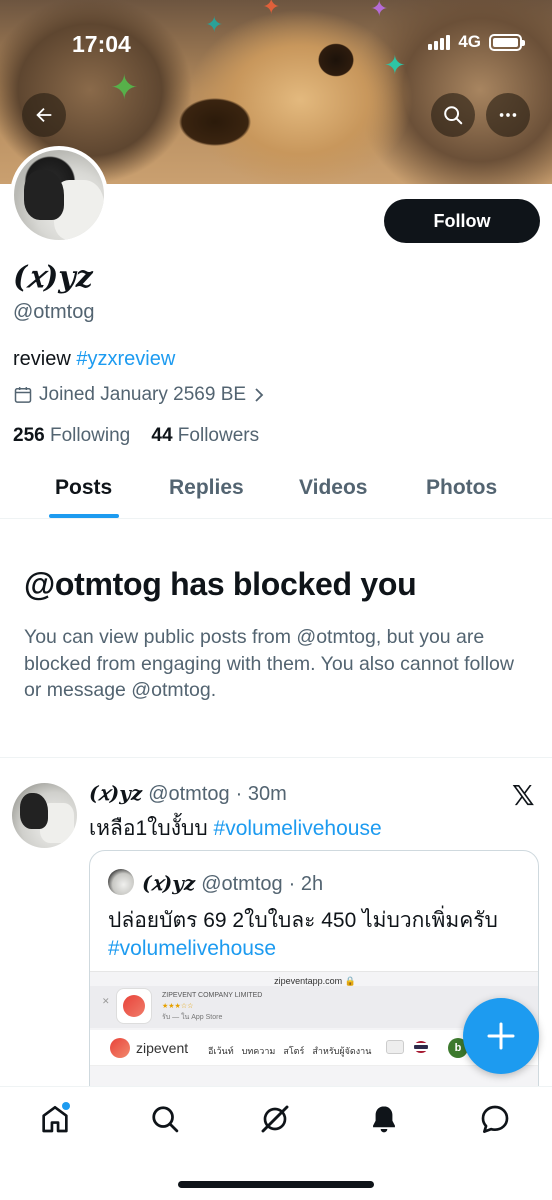 This screenshot has height=1200, width=552. What do you see at coordinates (53, 277) in the screenshot?
I see `display-name: (𝑥)yz` at bounding box center [53, 277].